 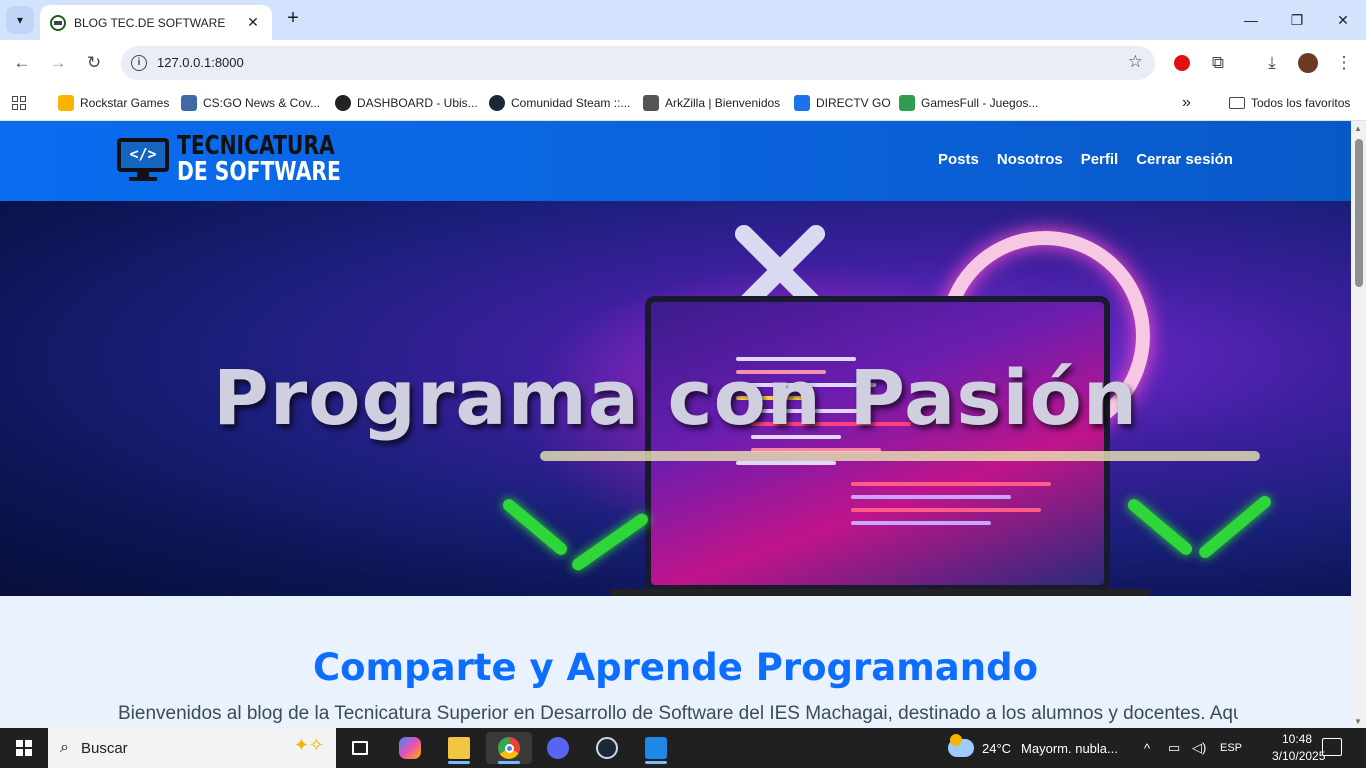 I want to click on page-scrollbar: ▲ ▼, so click(x=1358, y=424).